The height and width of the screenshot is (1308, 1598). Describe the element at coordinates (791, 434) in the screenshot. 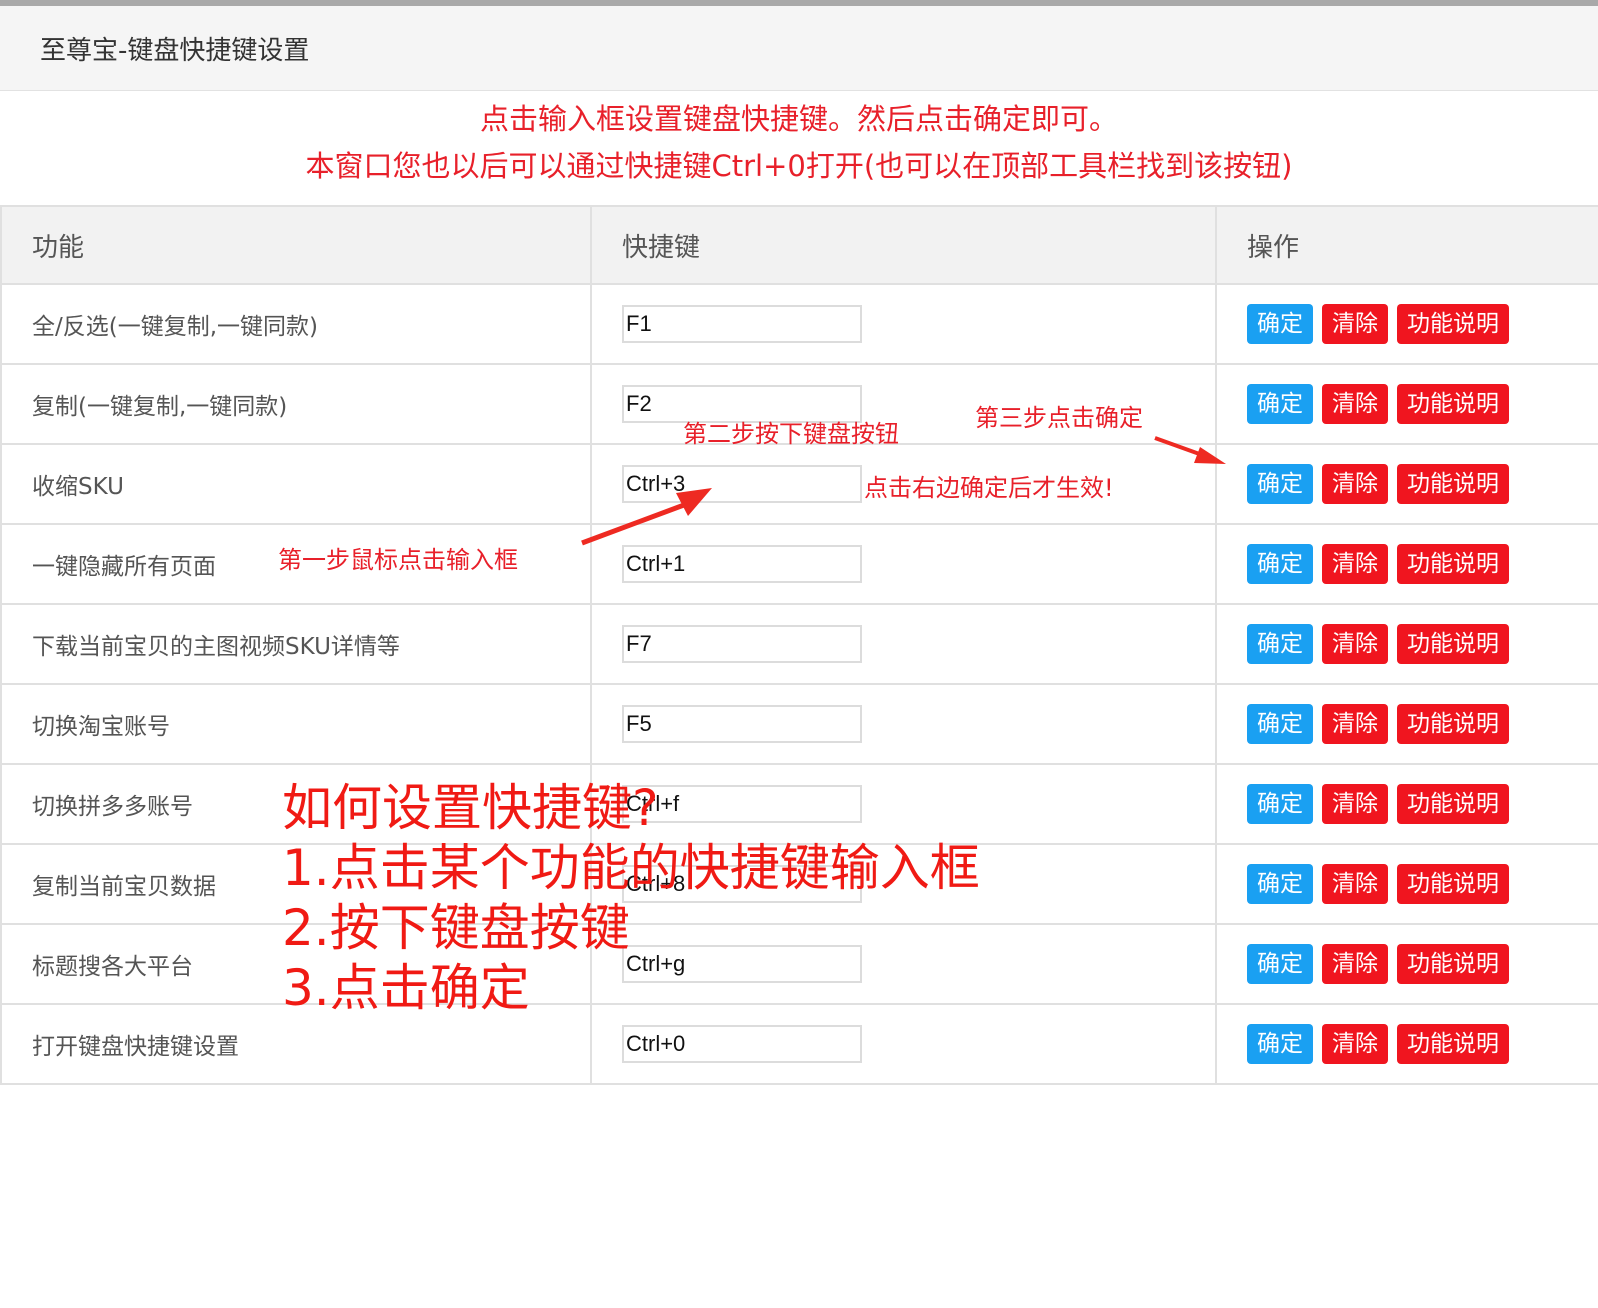

I see `step2-annotation: 第二步按下键盘按钮` at that location.